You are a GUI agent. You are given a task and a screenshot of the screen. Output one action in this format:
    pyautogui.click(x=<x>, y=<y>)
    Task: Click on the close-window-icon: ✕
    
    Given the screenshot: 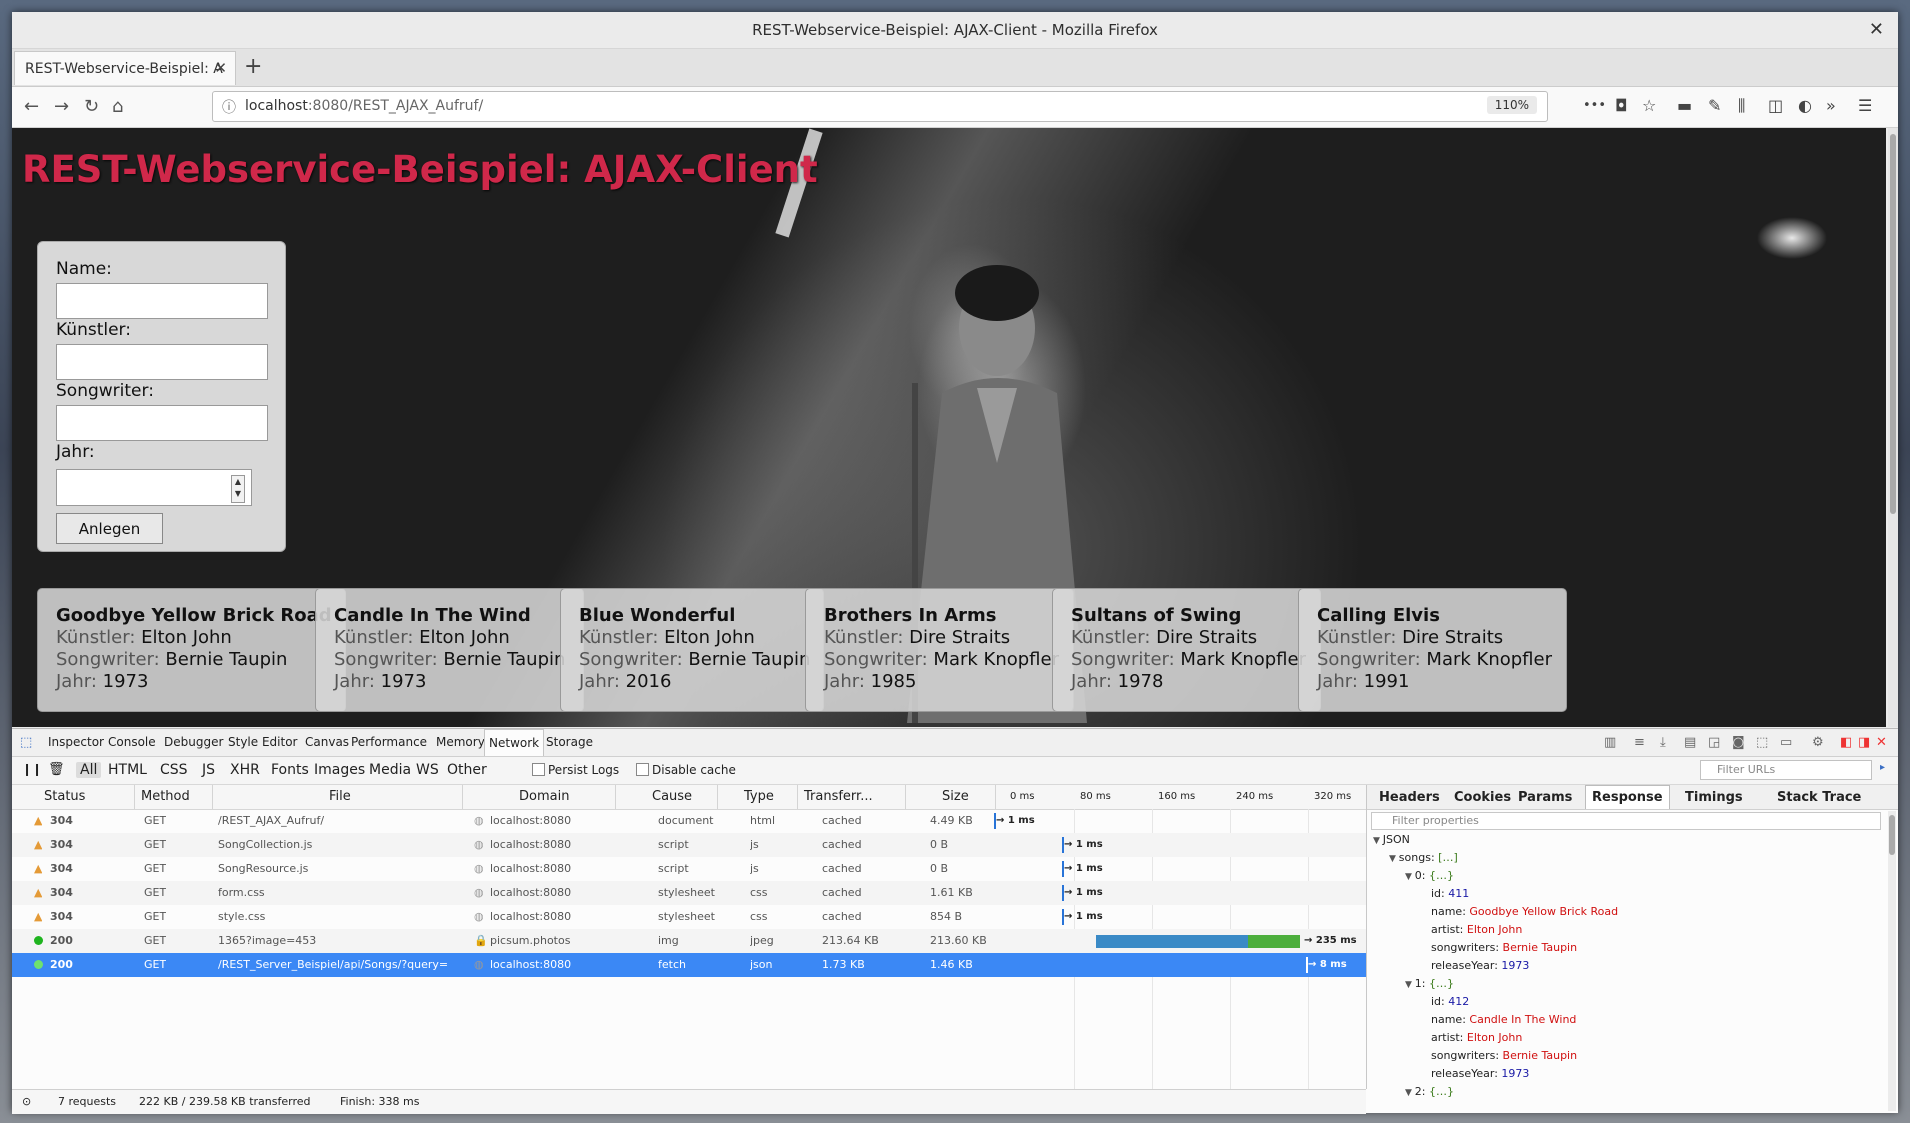 What is the action you would take?
    pyautogui.click(x=1876, y=29)
    